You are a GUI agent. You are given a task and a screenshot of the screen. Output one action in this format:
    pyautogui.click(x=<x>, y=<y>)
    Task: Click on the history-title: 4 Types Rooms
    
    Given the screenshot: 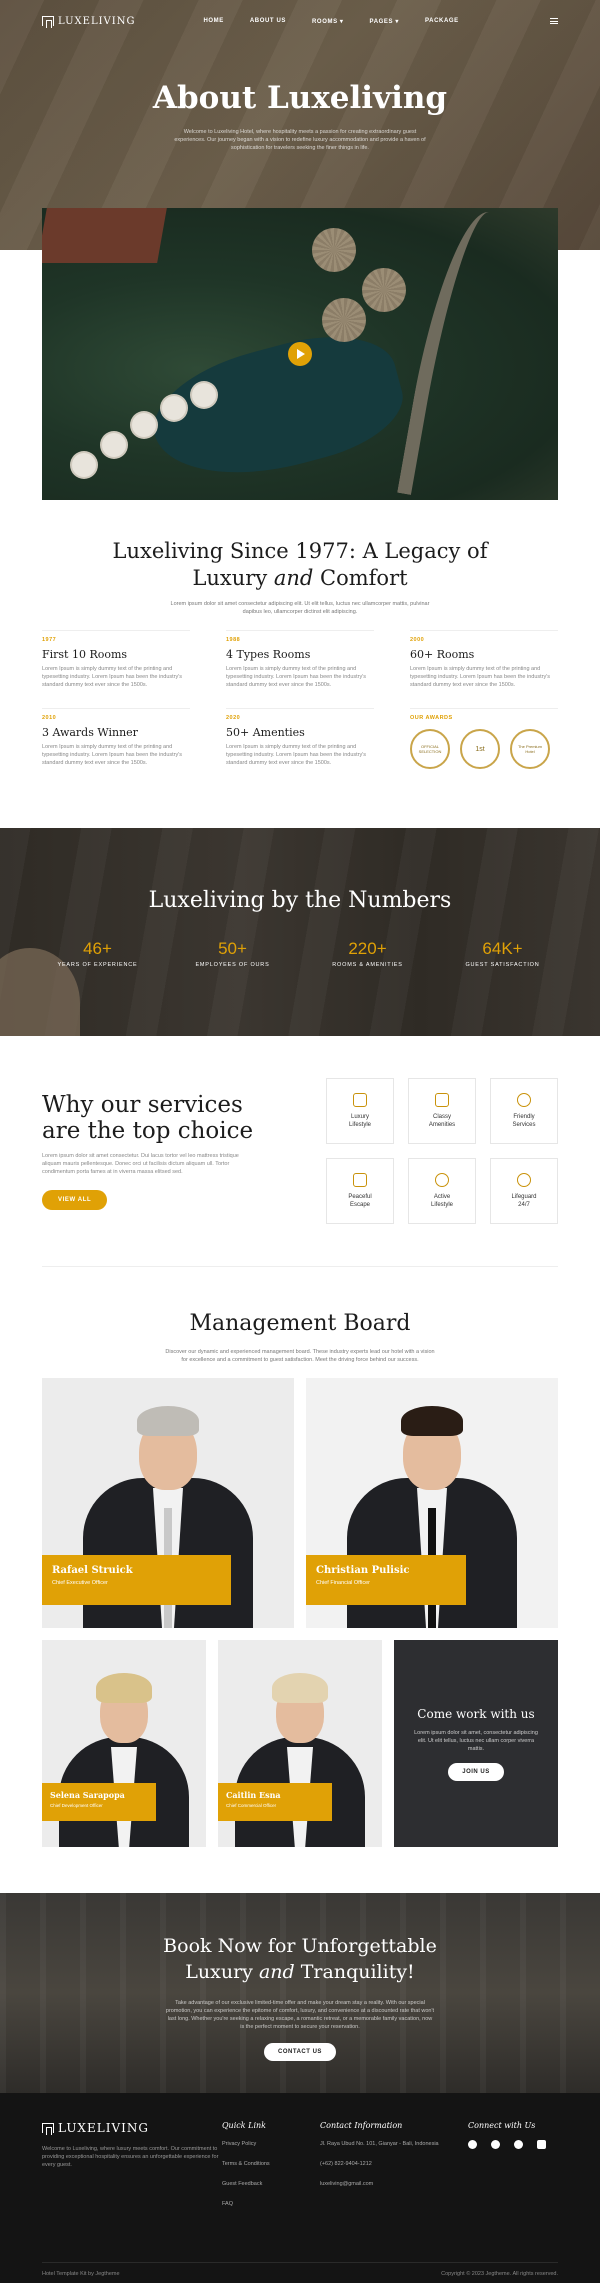 What is the action you would take?
    pyautogui.click(x=268, y=654)
    